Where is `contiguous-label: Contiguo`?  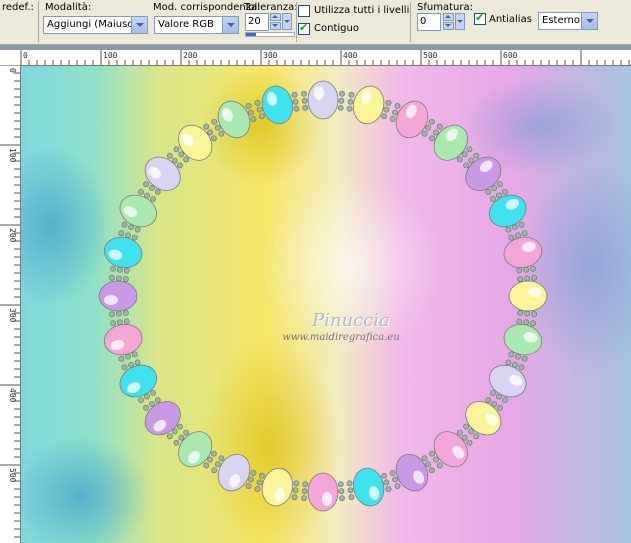 contiguous-label: Contiguo is located at coordinates (336, 28).